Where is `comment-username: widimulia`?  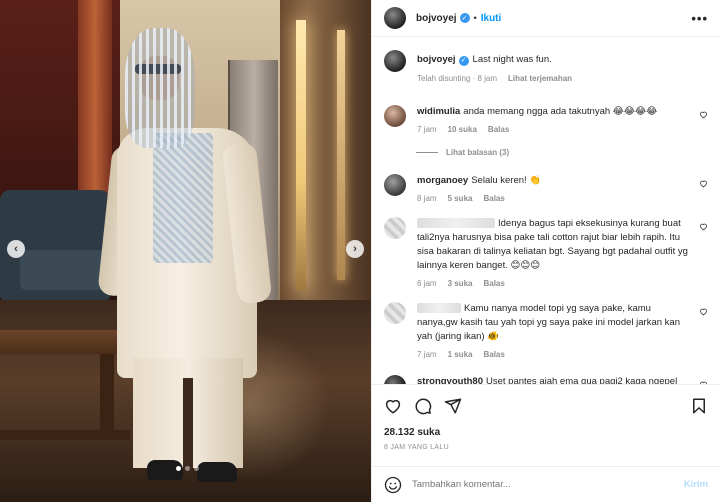
comment-username: widimulia is located at coordinates (438, 111).